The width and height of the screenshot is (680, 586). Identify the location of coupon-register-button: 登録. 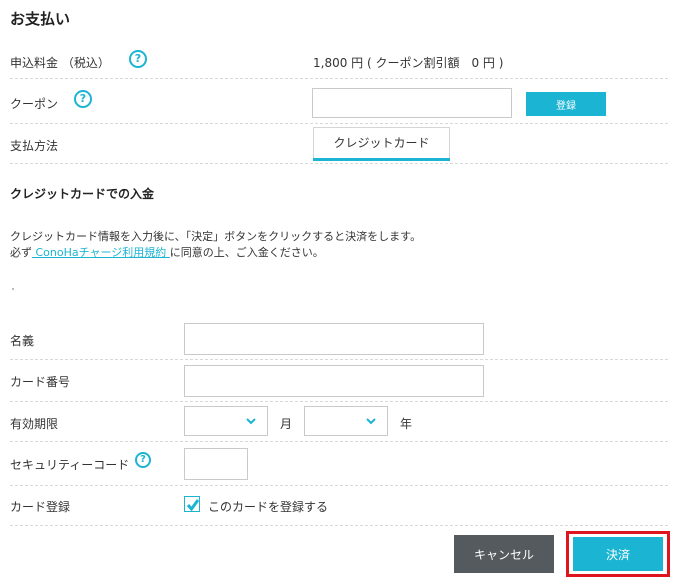
(566, 104).